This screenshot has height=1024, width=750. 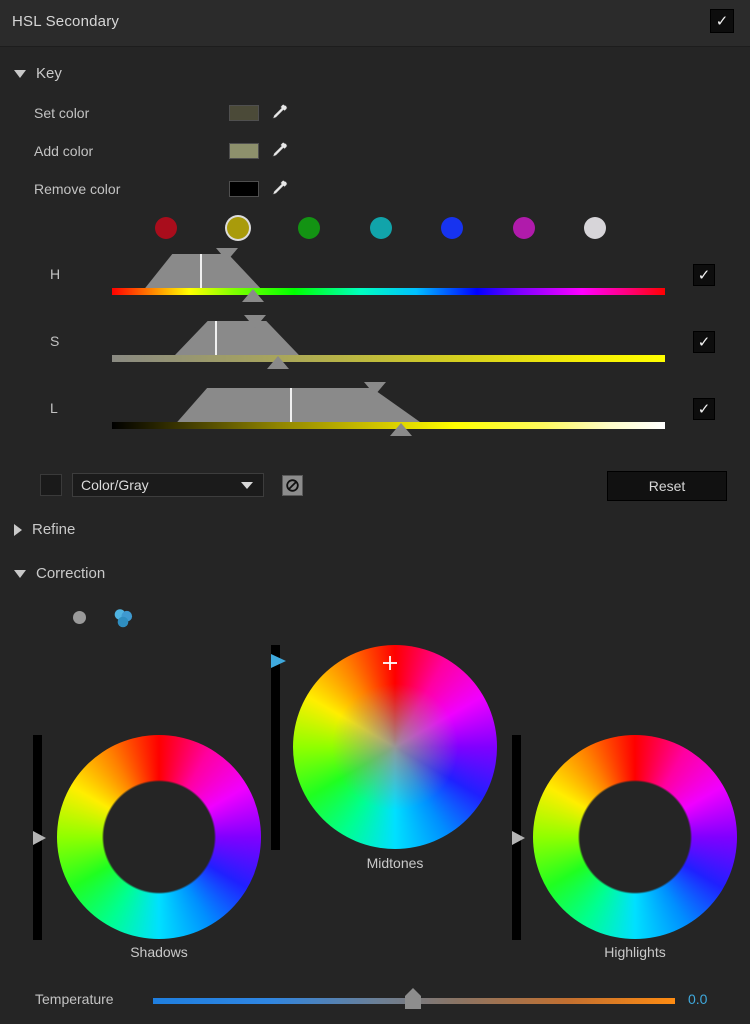 What do you see at coordinates (39, 837) in the screenshot?
I see `shadows-luma-slider-handle` at bounding box center [39, 837].